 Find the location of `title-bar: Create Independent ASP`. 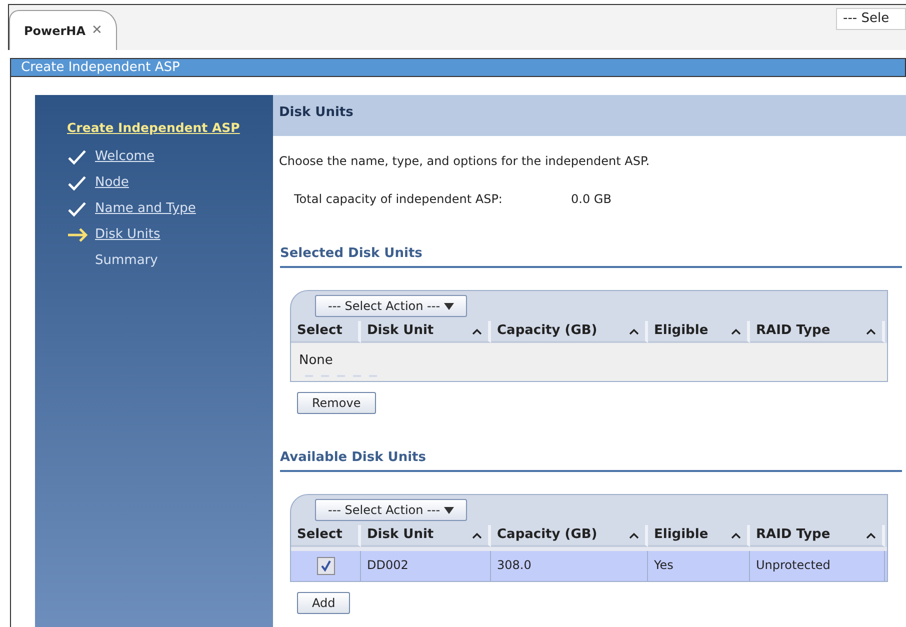

title-bar: Create Independent ASP is located at coordinates (458, 67).